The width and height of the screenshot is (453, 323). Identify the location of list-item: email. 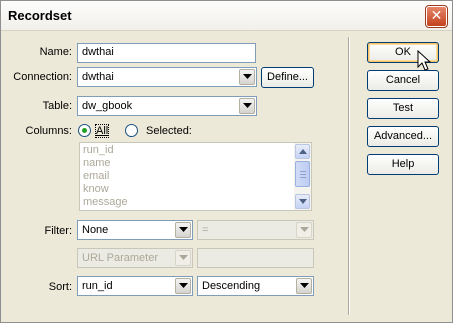
(105, 176).